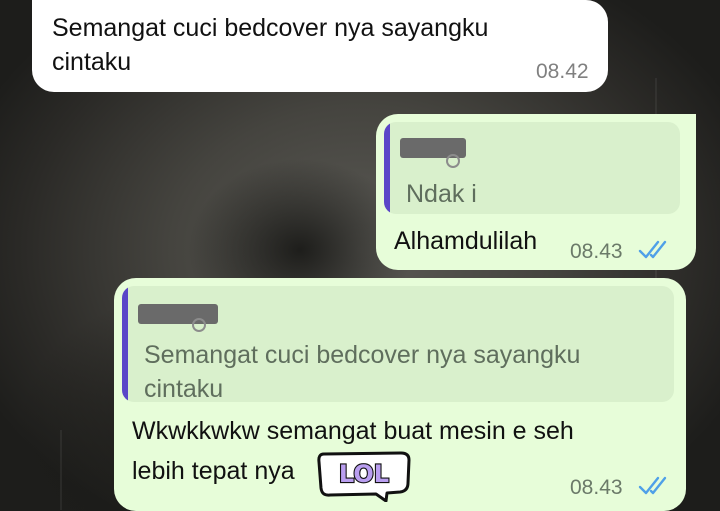  I want to click on message-text: lebih tepat nya, so click(213, 471).